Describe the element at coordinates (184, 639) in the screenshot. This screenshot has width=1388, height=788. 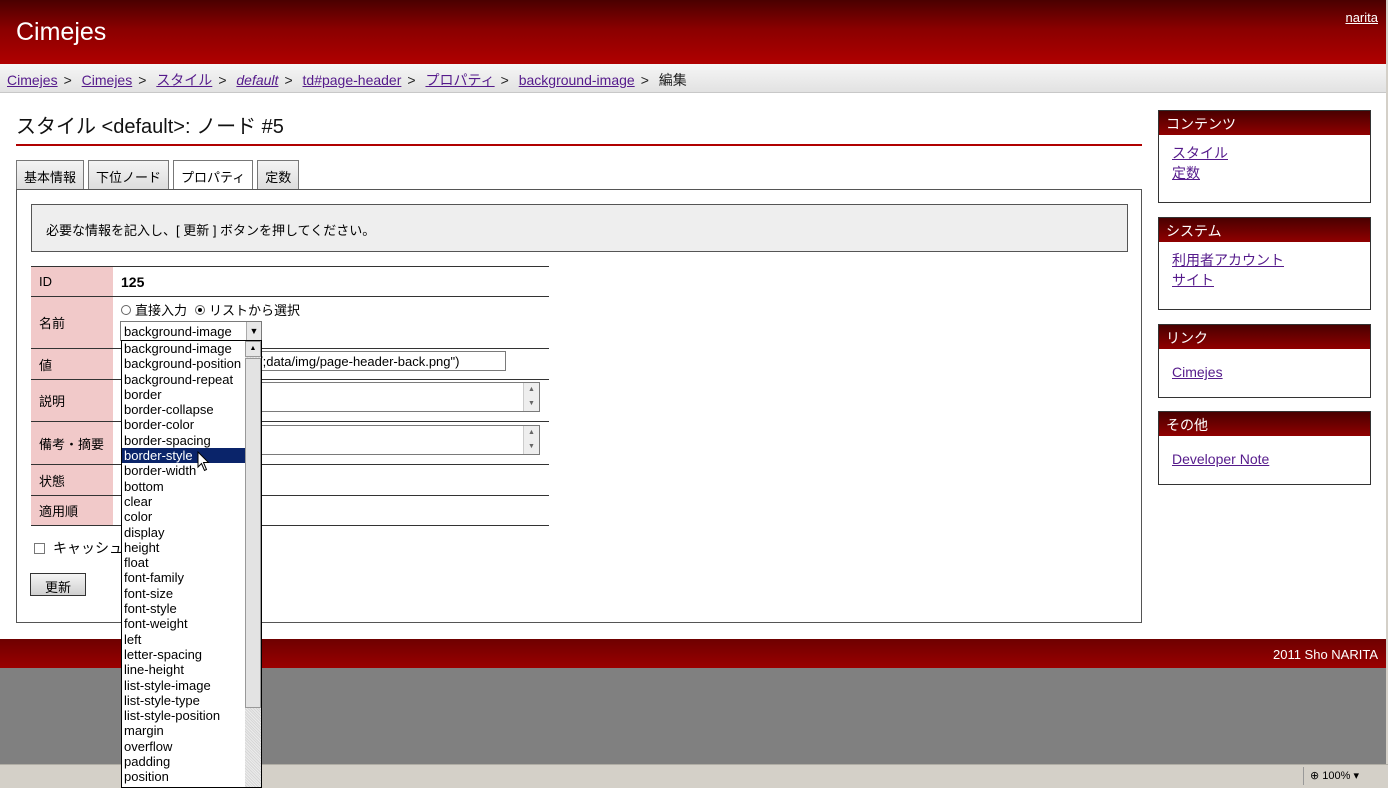
I see `dropdown-option: left` at that location.